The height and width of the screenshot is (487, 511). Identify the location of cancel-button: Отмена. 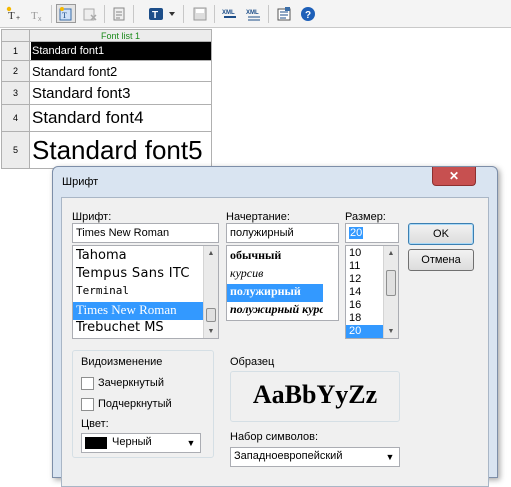
(441, 260).